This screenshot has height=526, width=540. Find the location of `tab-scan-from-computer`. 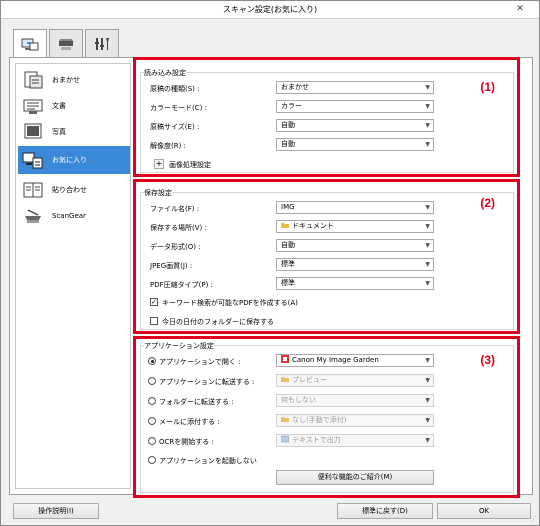

tab-scan-from-computer is located at coordinates (30, 44).